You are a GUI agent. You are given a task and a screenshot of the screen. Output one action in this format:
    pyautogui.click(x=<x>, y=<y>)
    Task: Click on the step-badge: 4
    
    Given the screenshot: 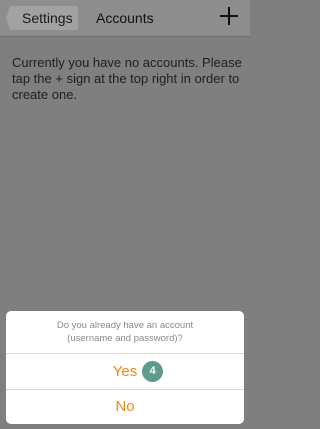 What is the action you would take?
    pyautogui.click(x=152, y=371)
    